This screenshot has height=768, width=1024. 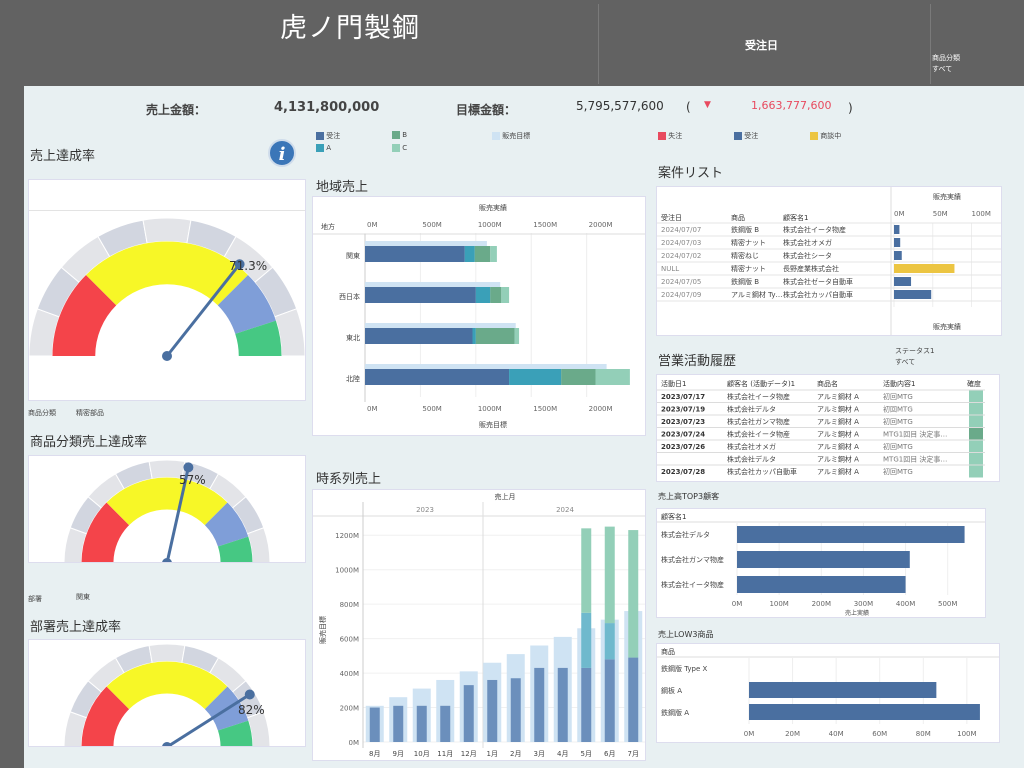 I want to click on activity-cell-date: 2023/07/23, so click(x=683, y=422).